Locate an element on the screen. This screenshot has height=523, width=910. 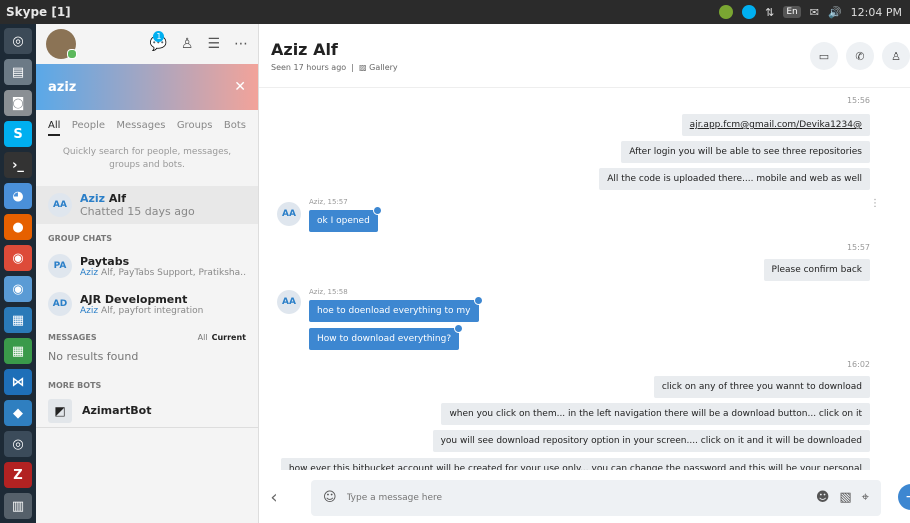
message-meta: Aziz, 15:57 is located at coordinates (328, 202).